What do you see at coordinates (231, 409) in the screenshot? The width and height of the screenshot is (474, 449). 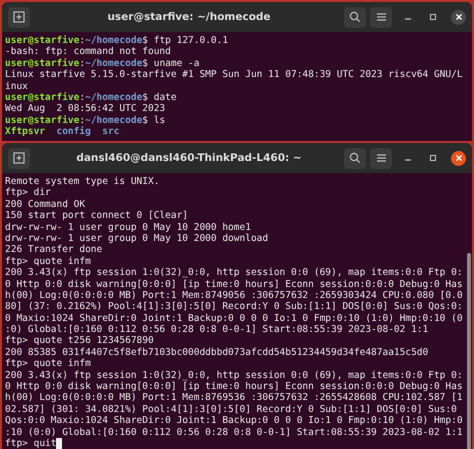 I see `terminal-text: 02.587] (301: 34.0821%) Pool:4[1]:3[0]:5[0] Record:Y 0 Sub:[1:1] DOS[0:0] Sus:0` at bounding box center [231, 409].